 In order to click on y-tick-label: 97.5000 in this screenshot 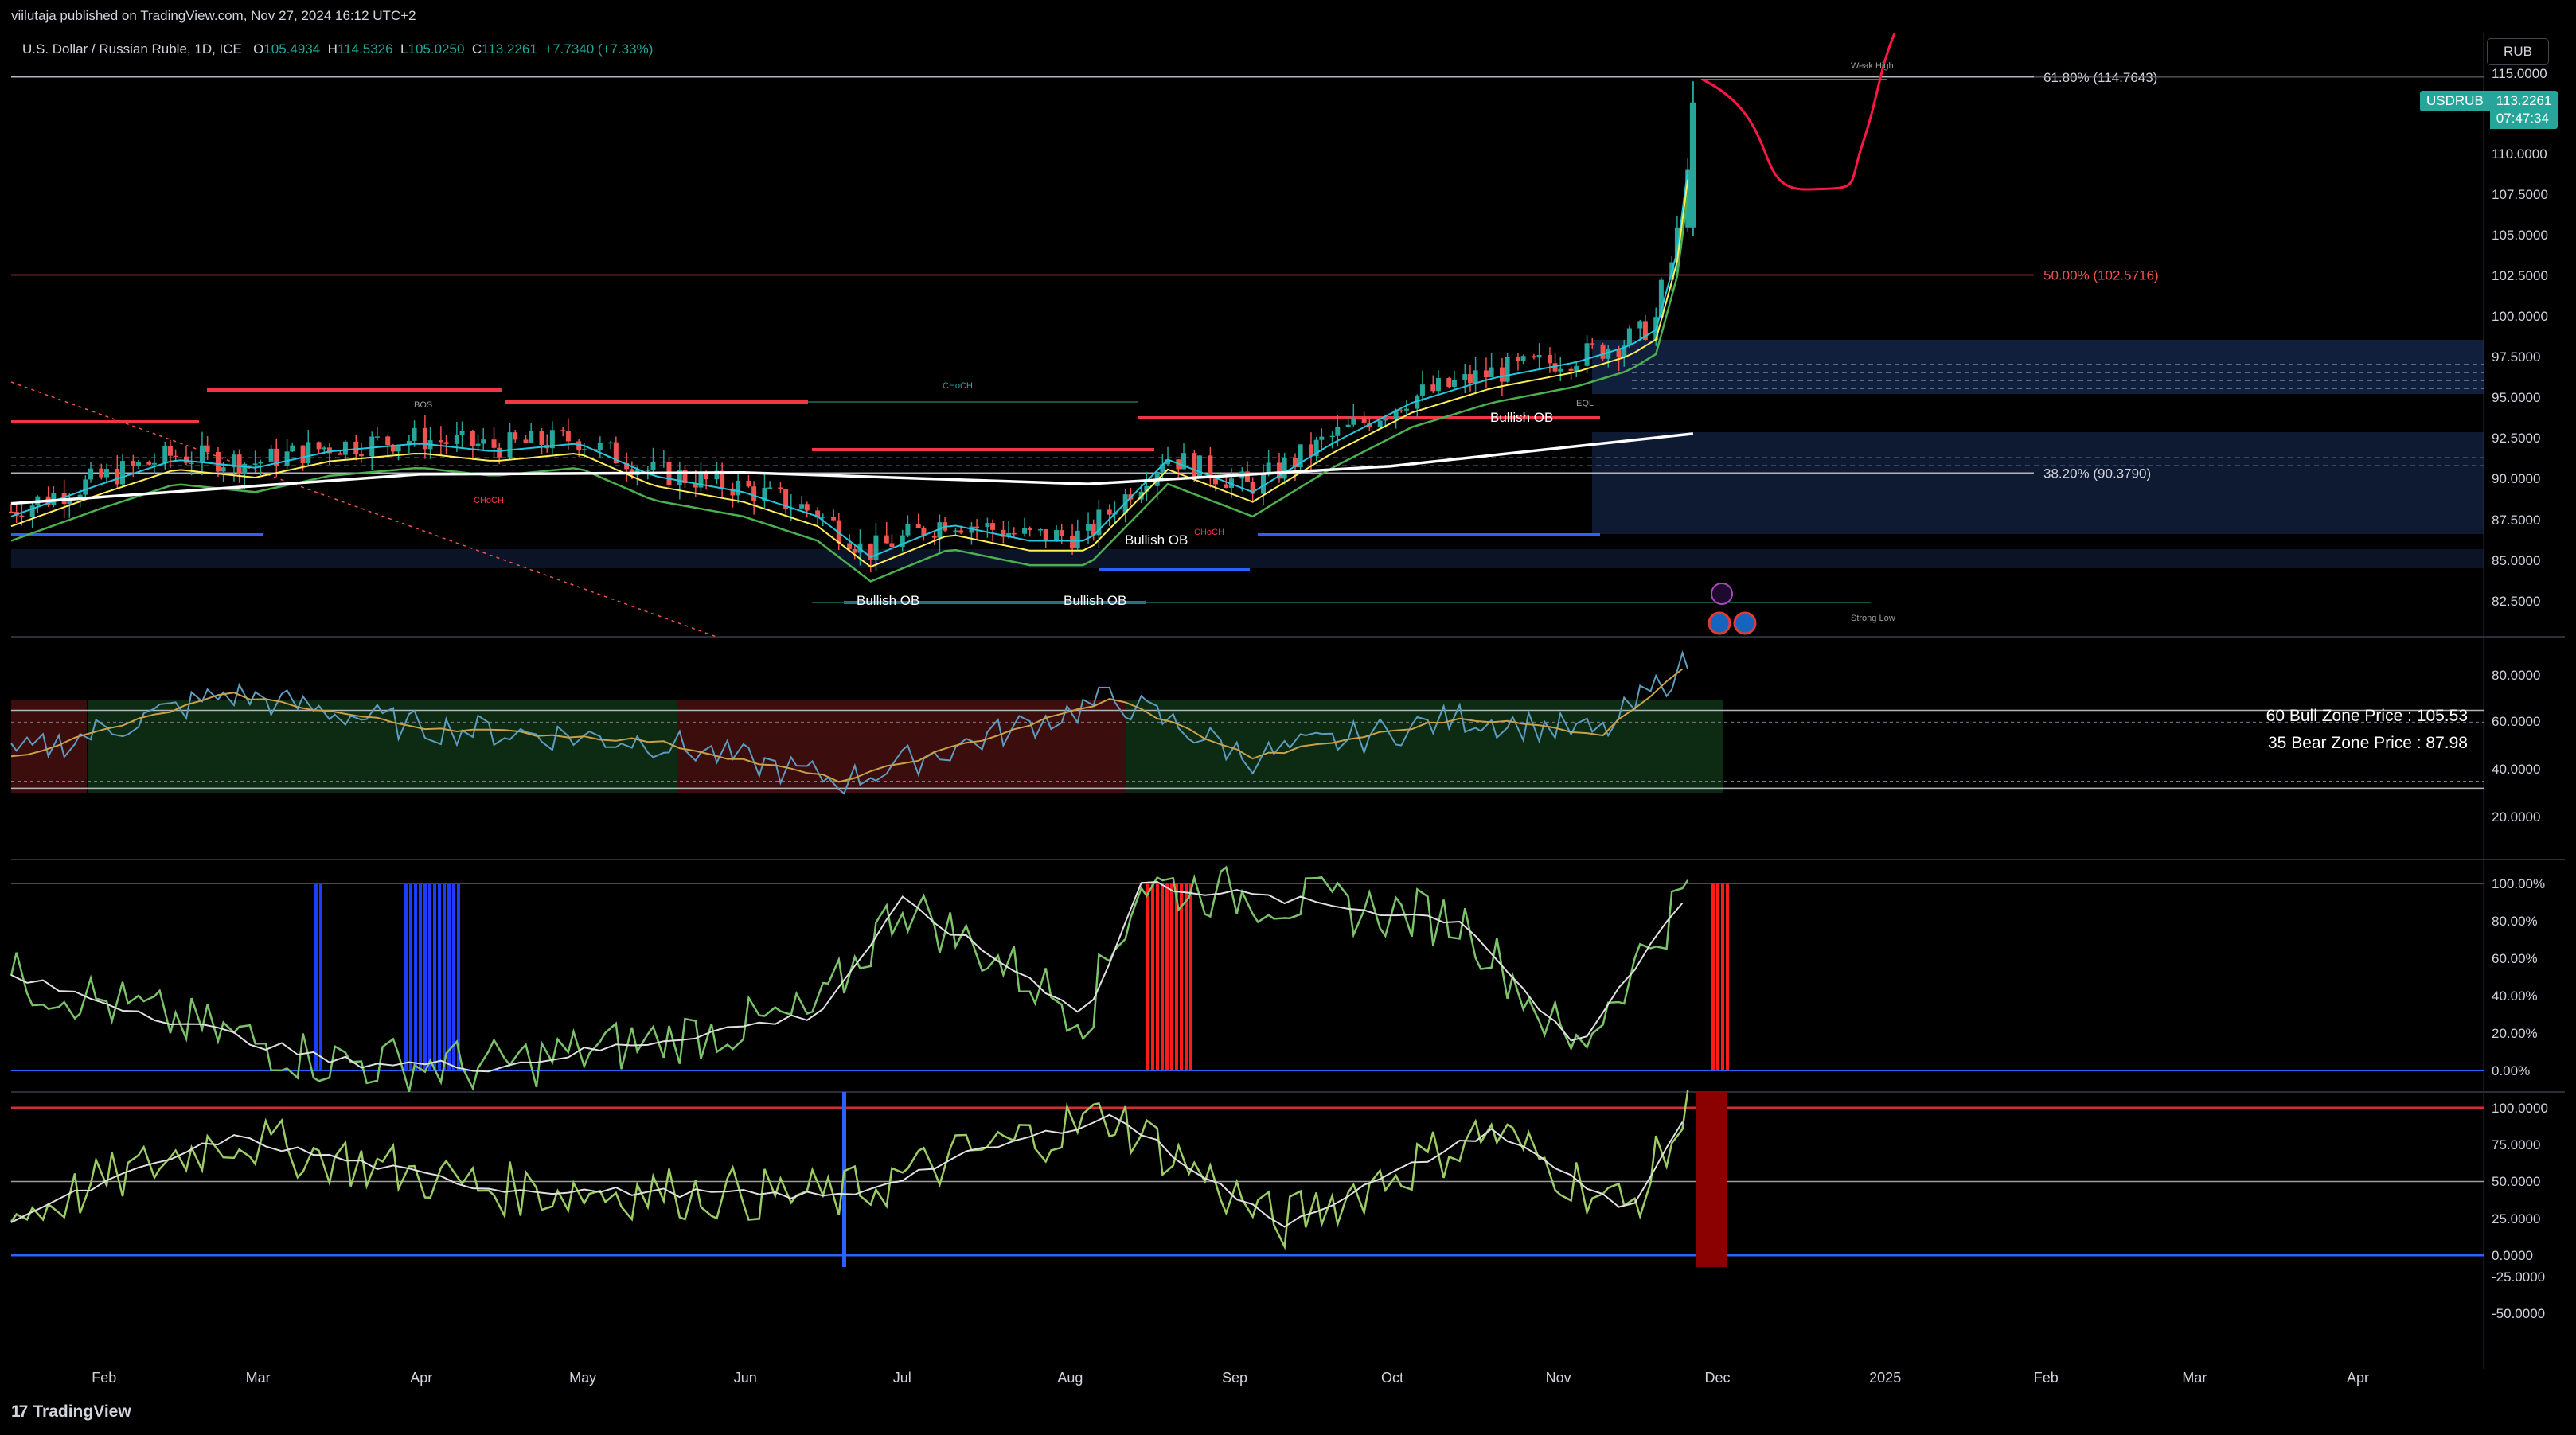, I will do `click(2516, 357)`.